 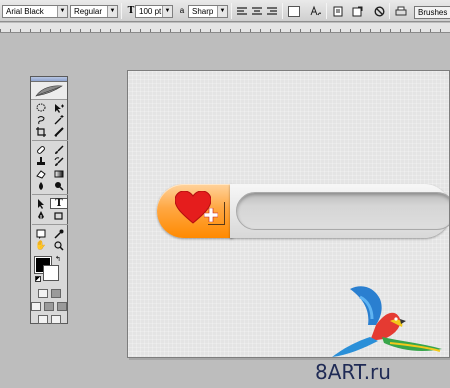 I want to click on antialias-select: Sharp ▼, so click(x=208, y=11).